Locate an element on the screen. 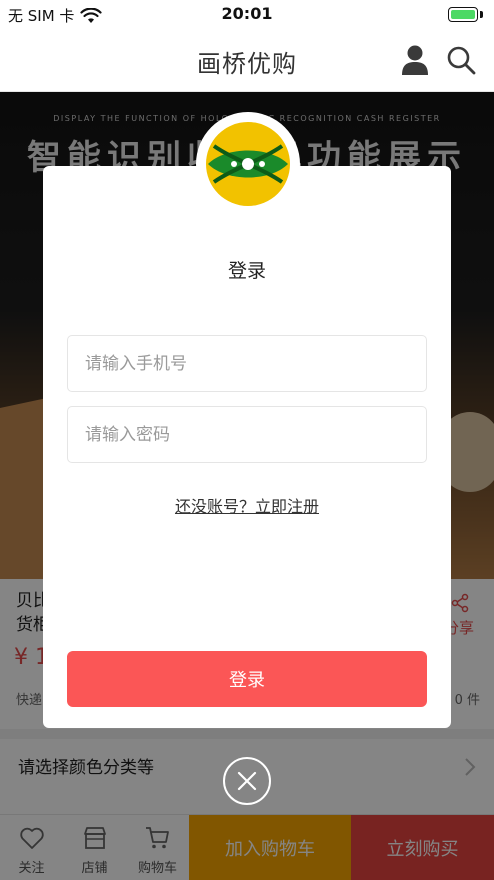 The height and width of the screenshot is (880, 494). password-input is located at coordinates (247, 434).